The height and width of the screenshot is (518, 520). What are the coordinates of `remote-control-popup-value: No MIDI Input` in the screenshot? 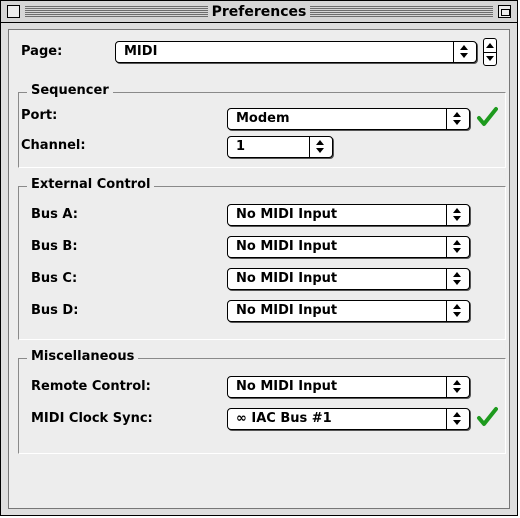 It's located at (287, 386).